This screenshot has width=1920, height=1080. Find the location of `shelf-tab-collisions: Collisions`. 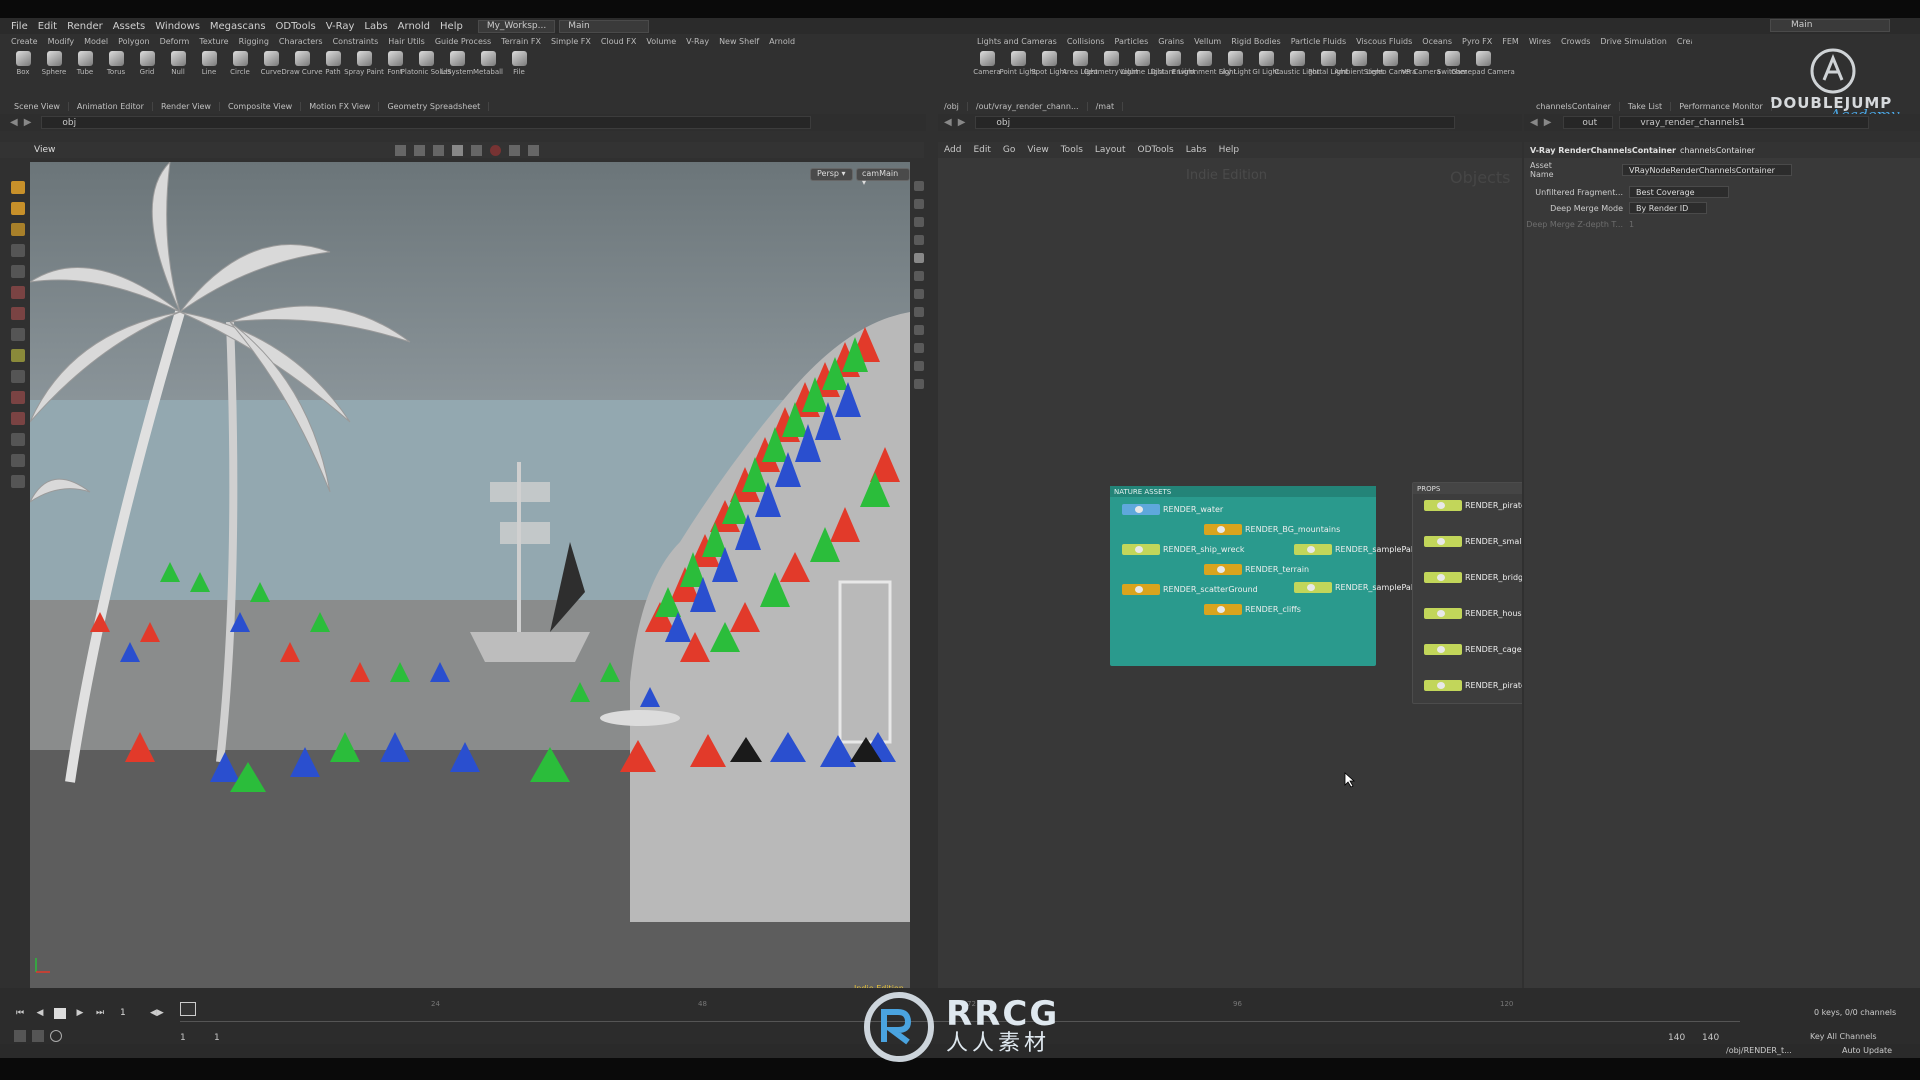

shelf-tab-collisions: Collisions is located at coordinates (1086, 41).